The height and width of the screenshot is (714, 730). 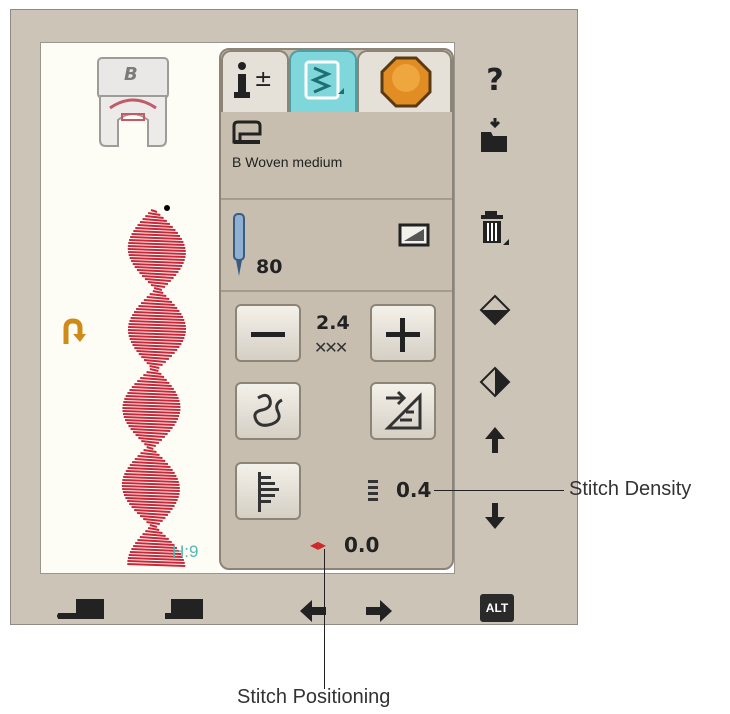 I want to click on arrow-down-icon, so click(x=495, y=516).